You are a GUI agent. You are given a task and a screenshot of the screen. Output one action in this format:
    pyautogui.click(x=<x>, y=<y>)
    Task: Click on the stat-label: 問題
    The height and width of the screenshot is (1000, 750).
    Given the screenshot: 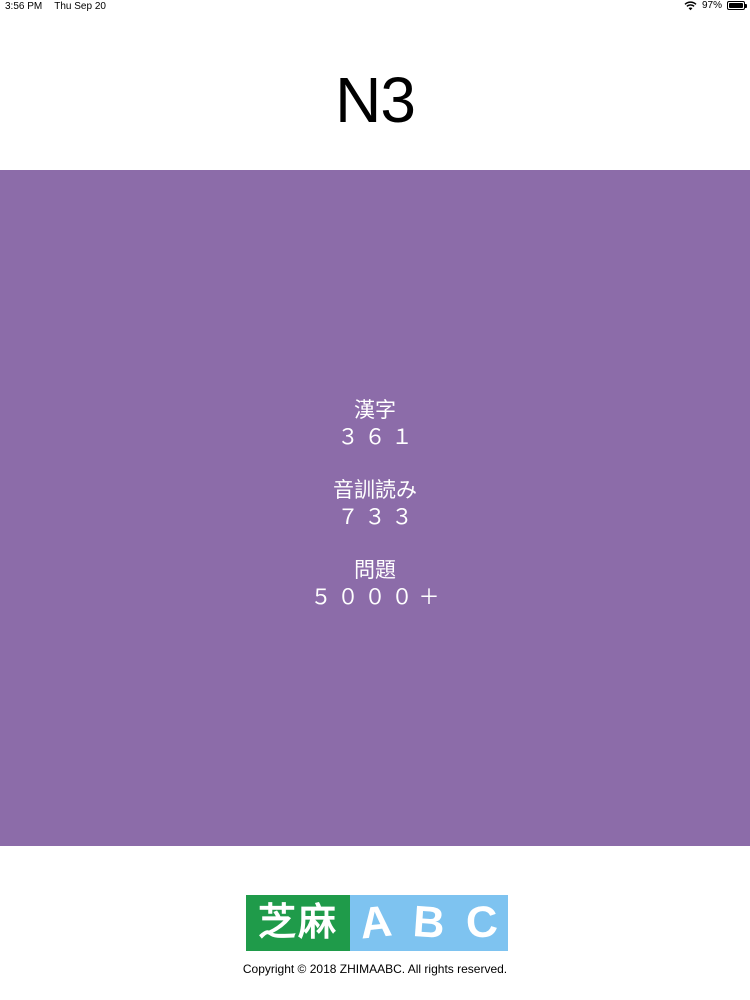 What is the action you would take?
    pyautogui.click(x=375, y=570)
    